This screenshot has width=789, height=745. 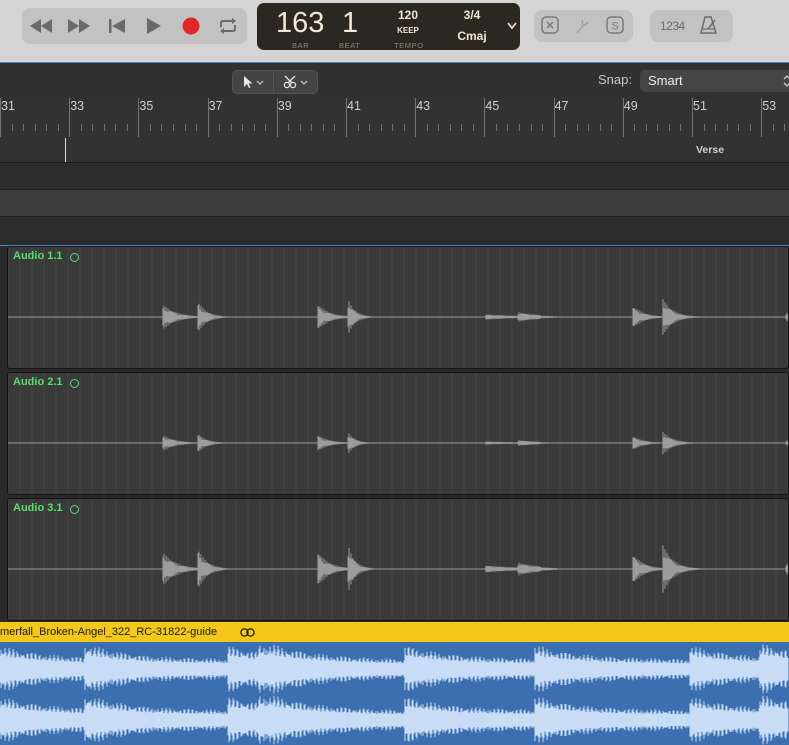 I want to click on fast-forward-icon, so click(x=78, y=26).